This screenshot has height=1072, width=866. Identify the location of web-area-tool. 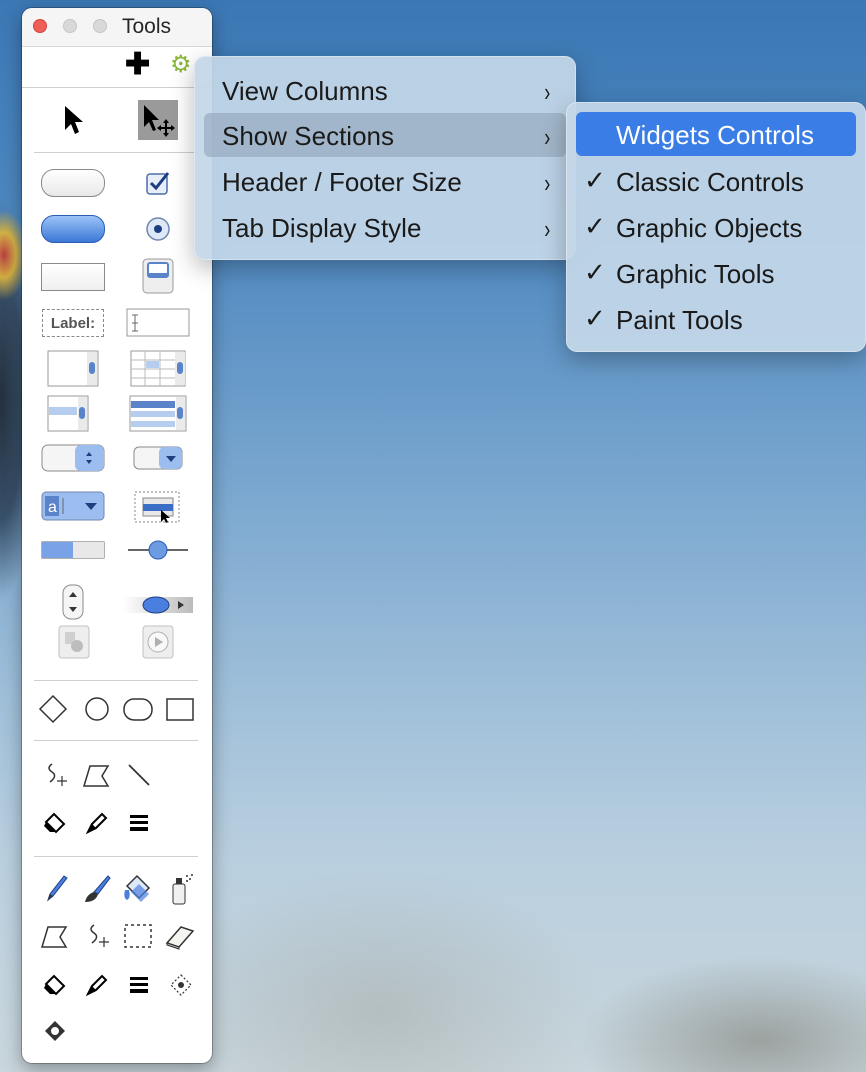
(158, 642).